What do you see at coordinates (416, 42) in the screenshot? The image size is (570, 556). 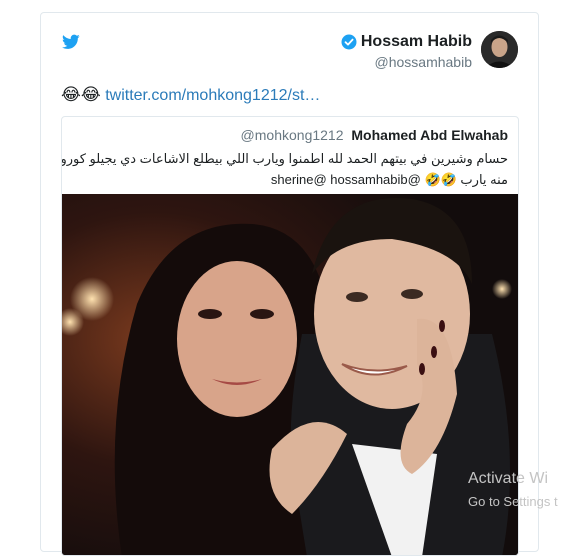 I see `author-name: Hossam Habib` at bounding box center [416, 42].